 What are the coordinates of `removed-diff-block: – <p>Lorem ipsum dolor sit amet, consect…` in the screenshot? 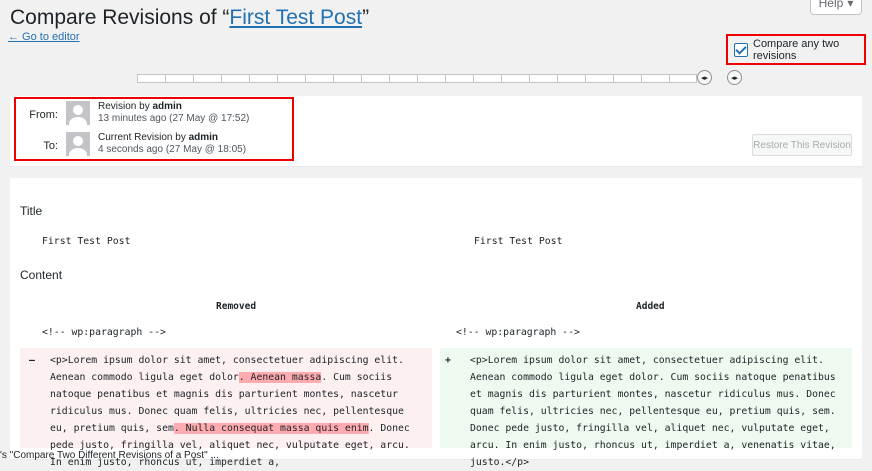 It's located at (226, 408).